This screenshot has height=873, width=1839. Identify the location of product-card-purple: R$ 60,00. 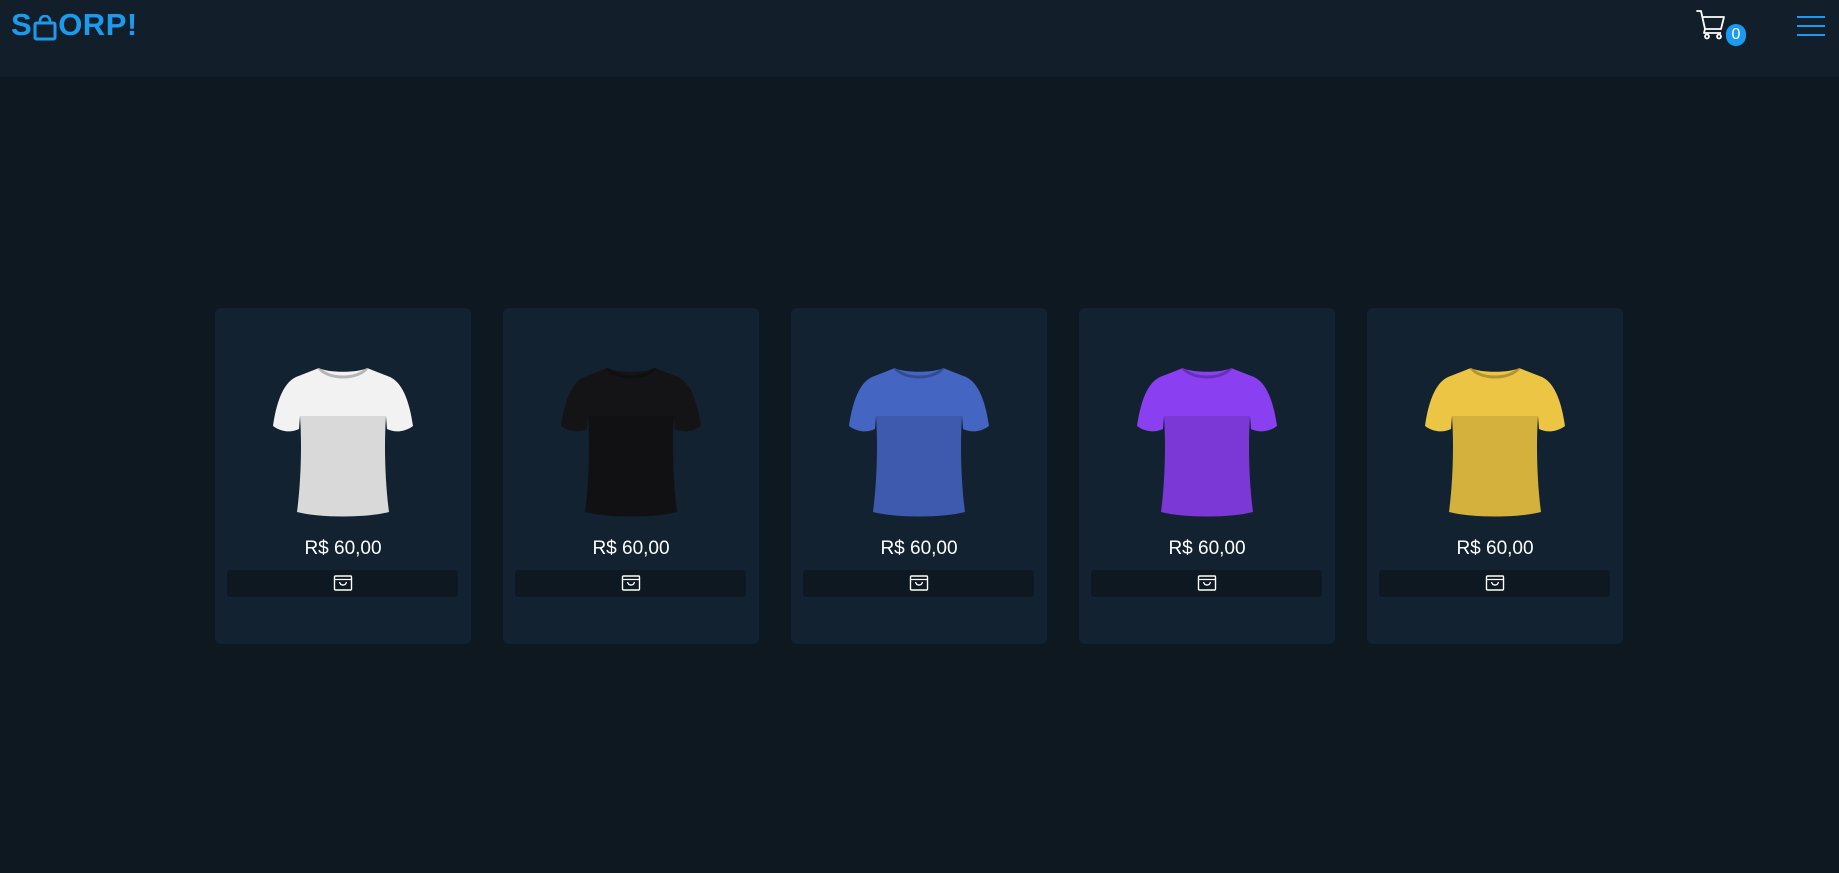
(1207, 476).